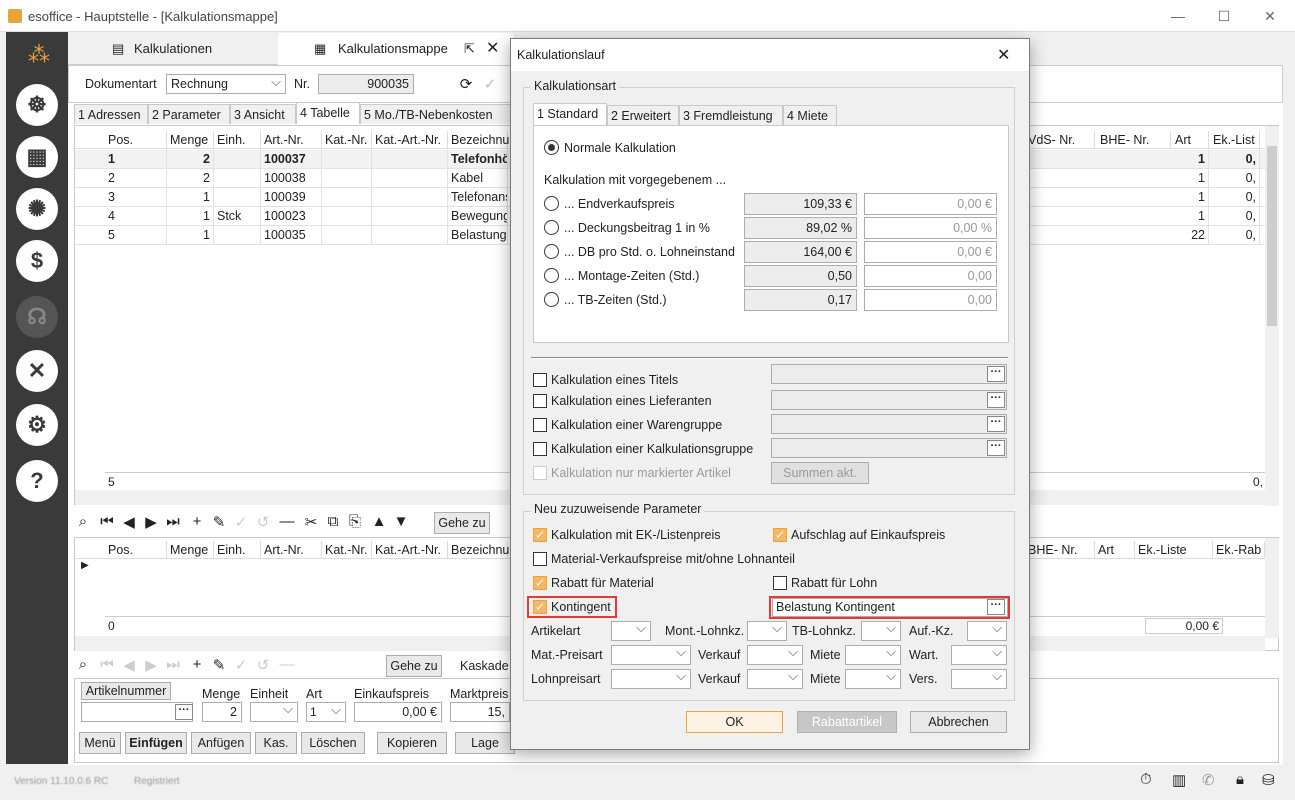 This screenshot has width=1295, height=800. What do you see at coordinates (156, 743) in the screenshot?
I see `einfuegen-button: Einfügen` at bounding box center [156, 743].